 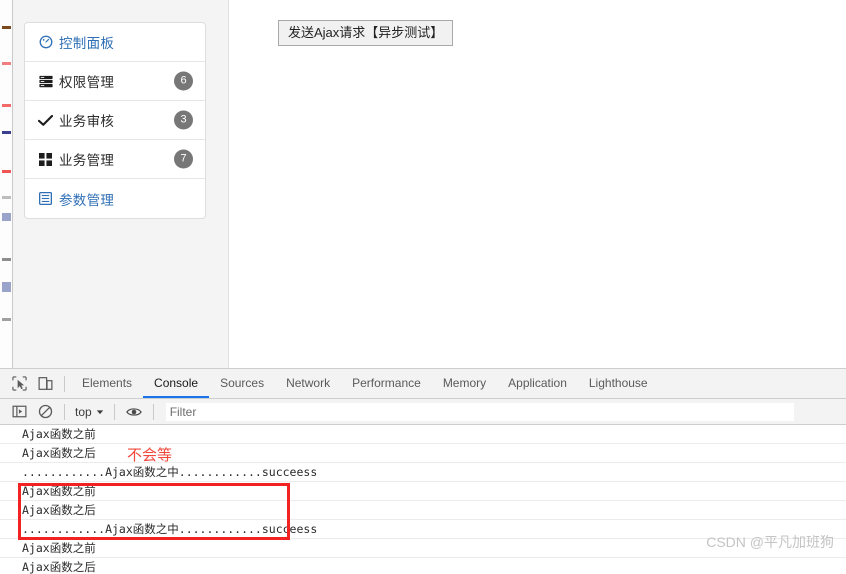 What do you see at coordinates (134, 412) in the screenshot?
I see `live-expression-eye-icon` at bounding box center [134, 412].